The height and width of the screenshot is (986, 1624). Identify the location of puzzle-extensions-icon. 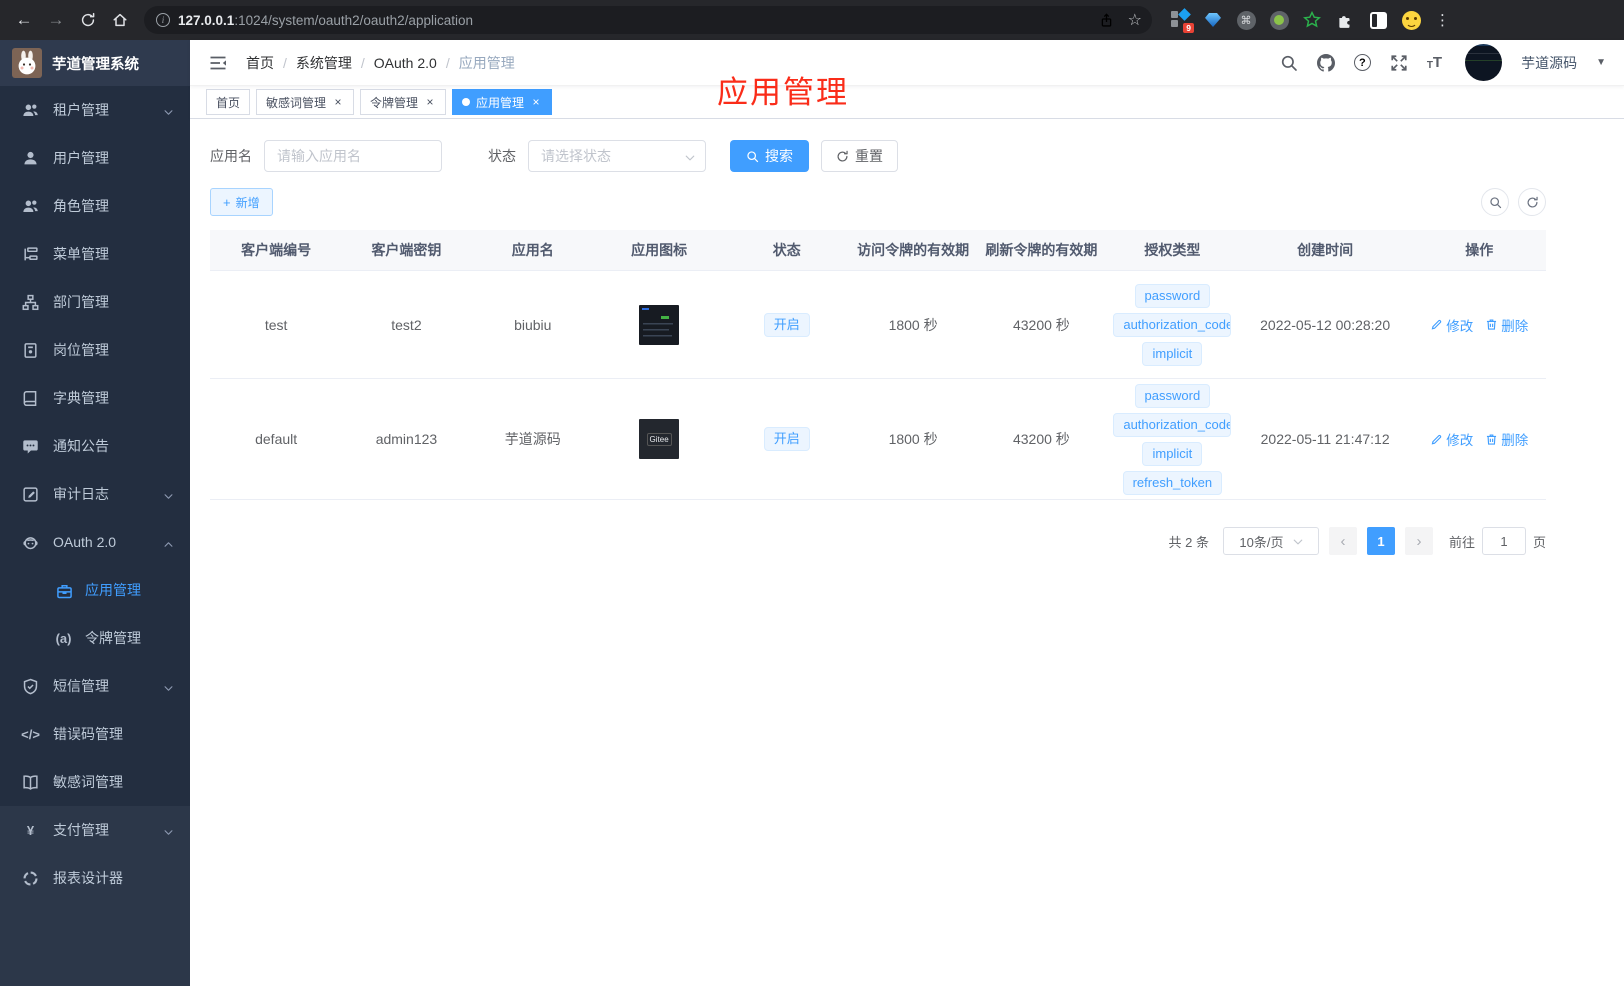
(1345, 20).